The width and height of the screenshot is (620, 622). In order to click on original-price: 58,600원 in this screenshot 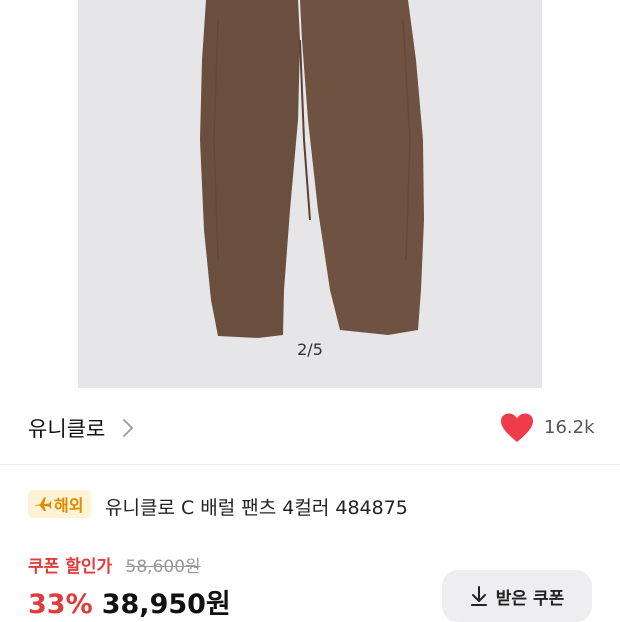, I will do `click(163, 567)`.